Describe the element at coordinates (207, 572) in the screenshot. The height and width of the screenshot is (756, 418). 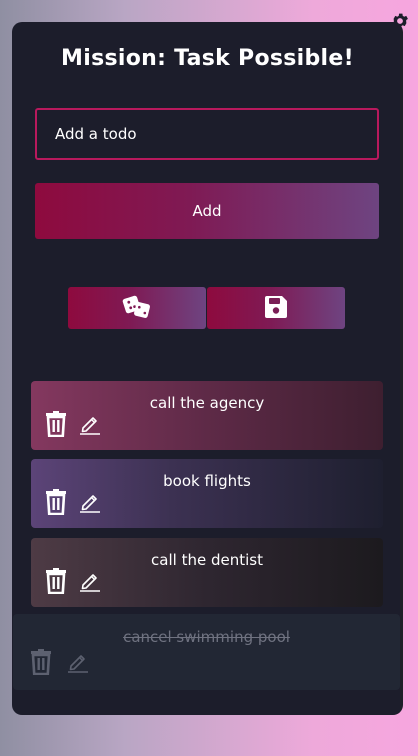
I see `todo-item: call the dentist` at that location.